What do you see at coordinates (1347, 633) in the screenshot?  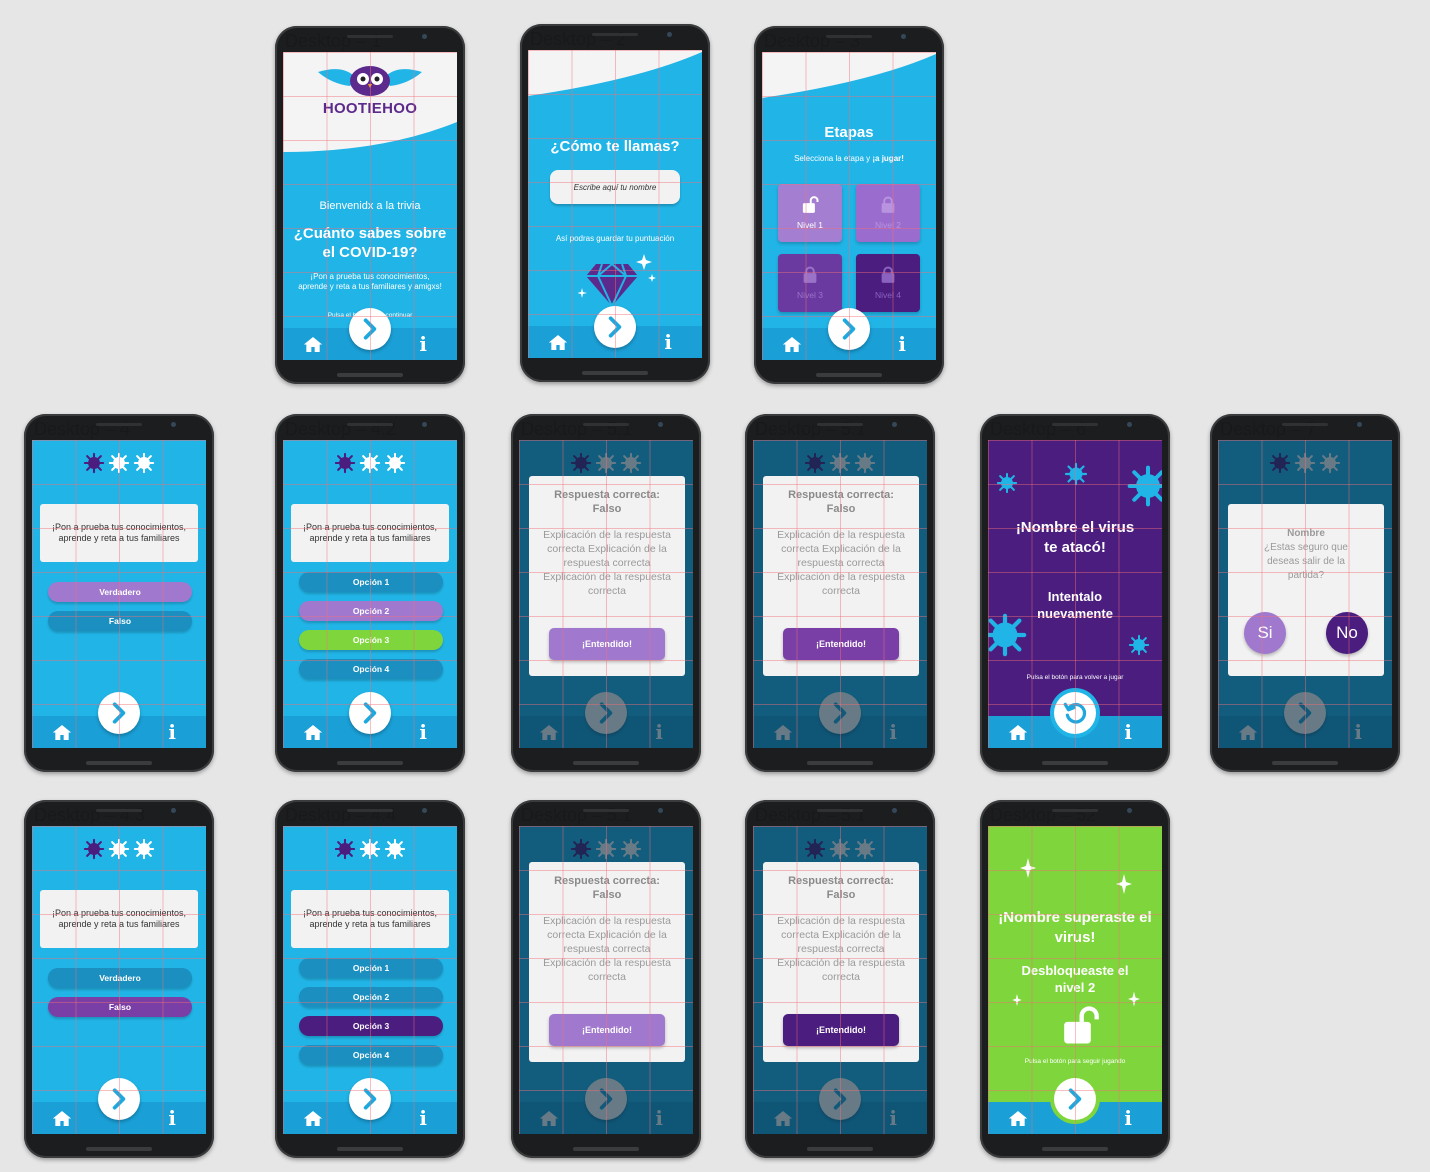 I see `no-button: No` at bounding box center [1347, 633].